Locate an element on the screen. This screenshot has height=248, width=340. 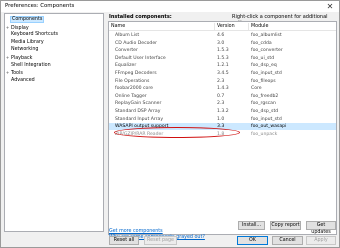
component-version: 1.0 is located at coordinates (221, 119).